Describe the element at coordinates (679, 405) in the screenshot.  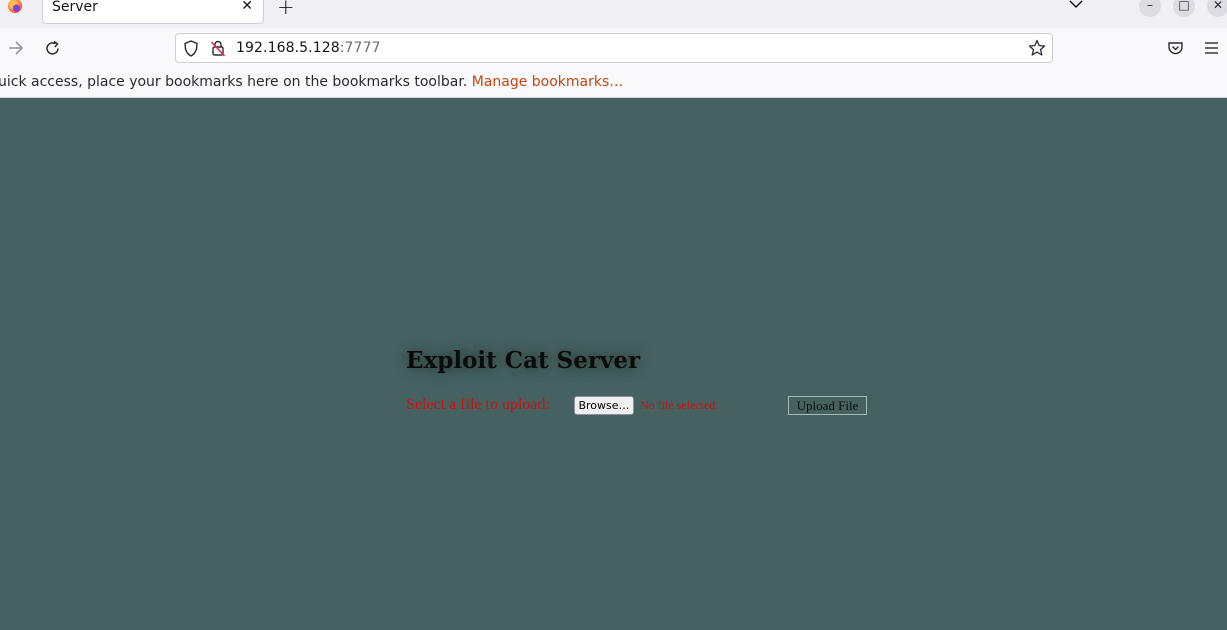
I see `no-file-selected-text: No file selected.` at that location.